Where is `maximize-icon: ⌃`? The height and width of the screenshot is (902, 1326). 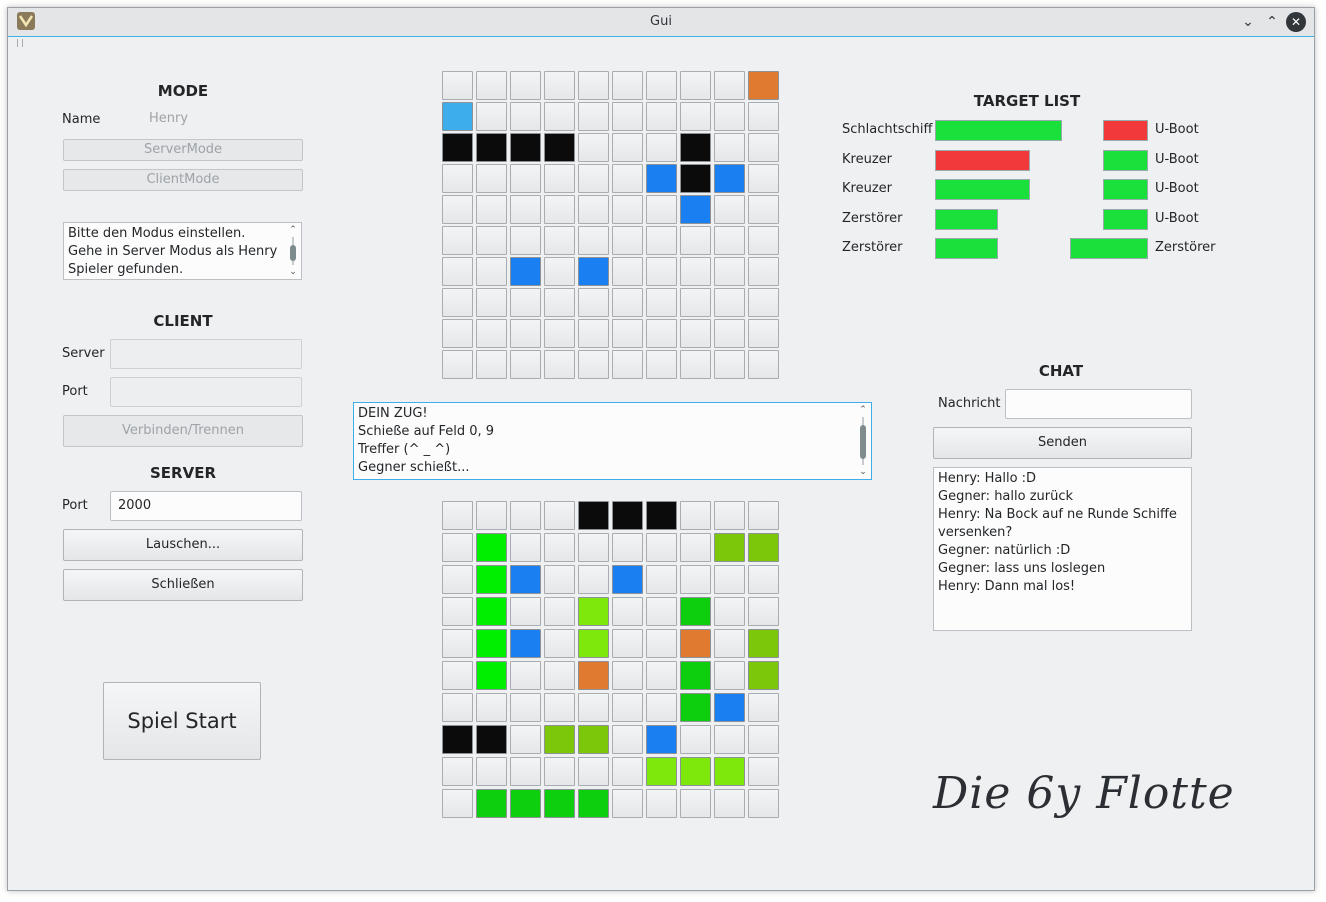 maximize-icon: ⌃ is located at coordinates (1272, 22).